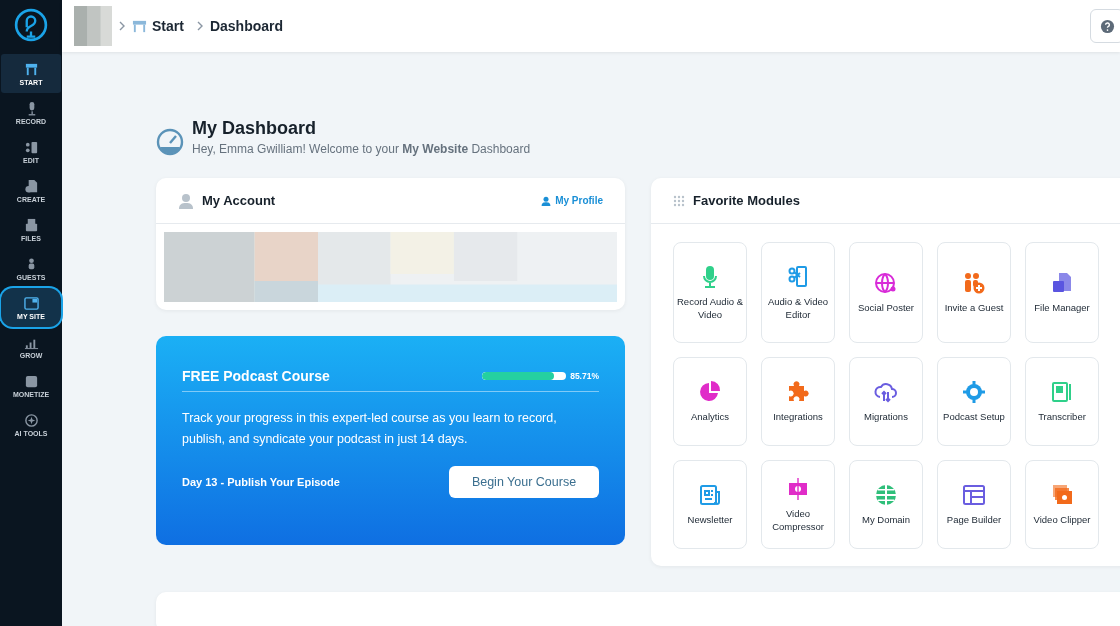  What do you see at coordinates (31, 186) in the screenshot?
I see `document-icon` at bounding box center [31, 186].